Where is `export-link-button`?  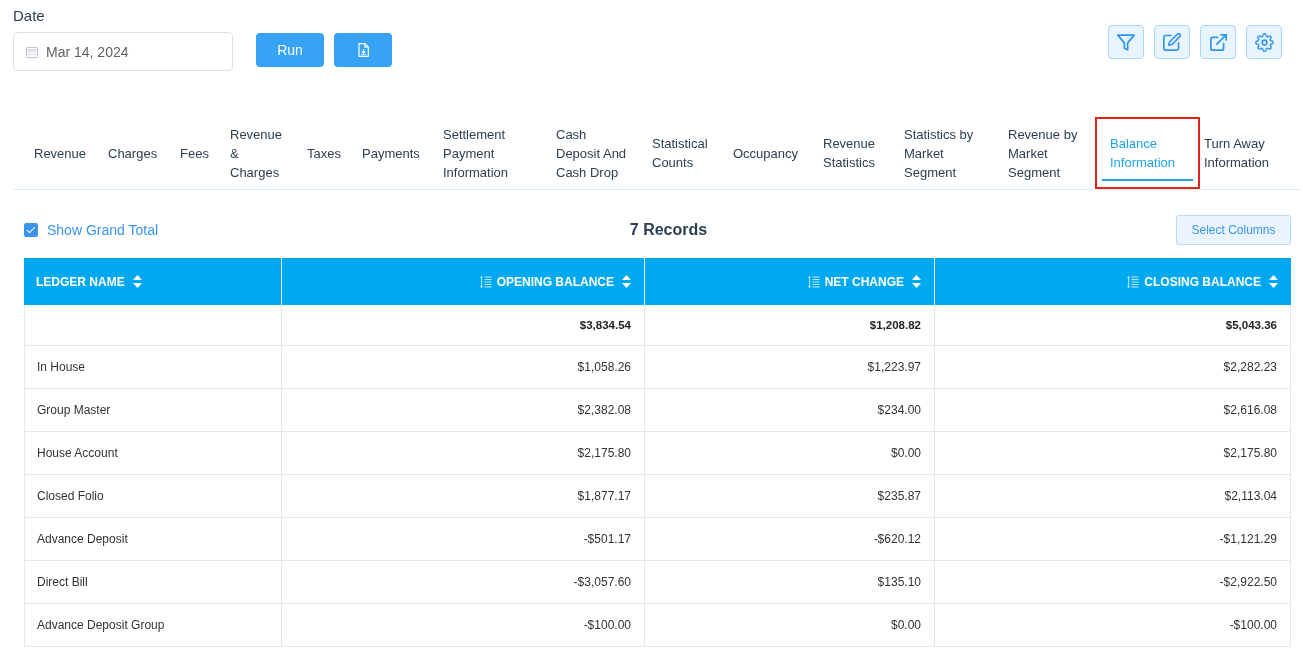 export-link-button is located at coordinates (1218, 42).